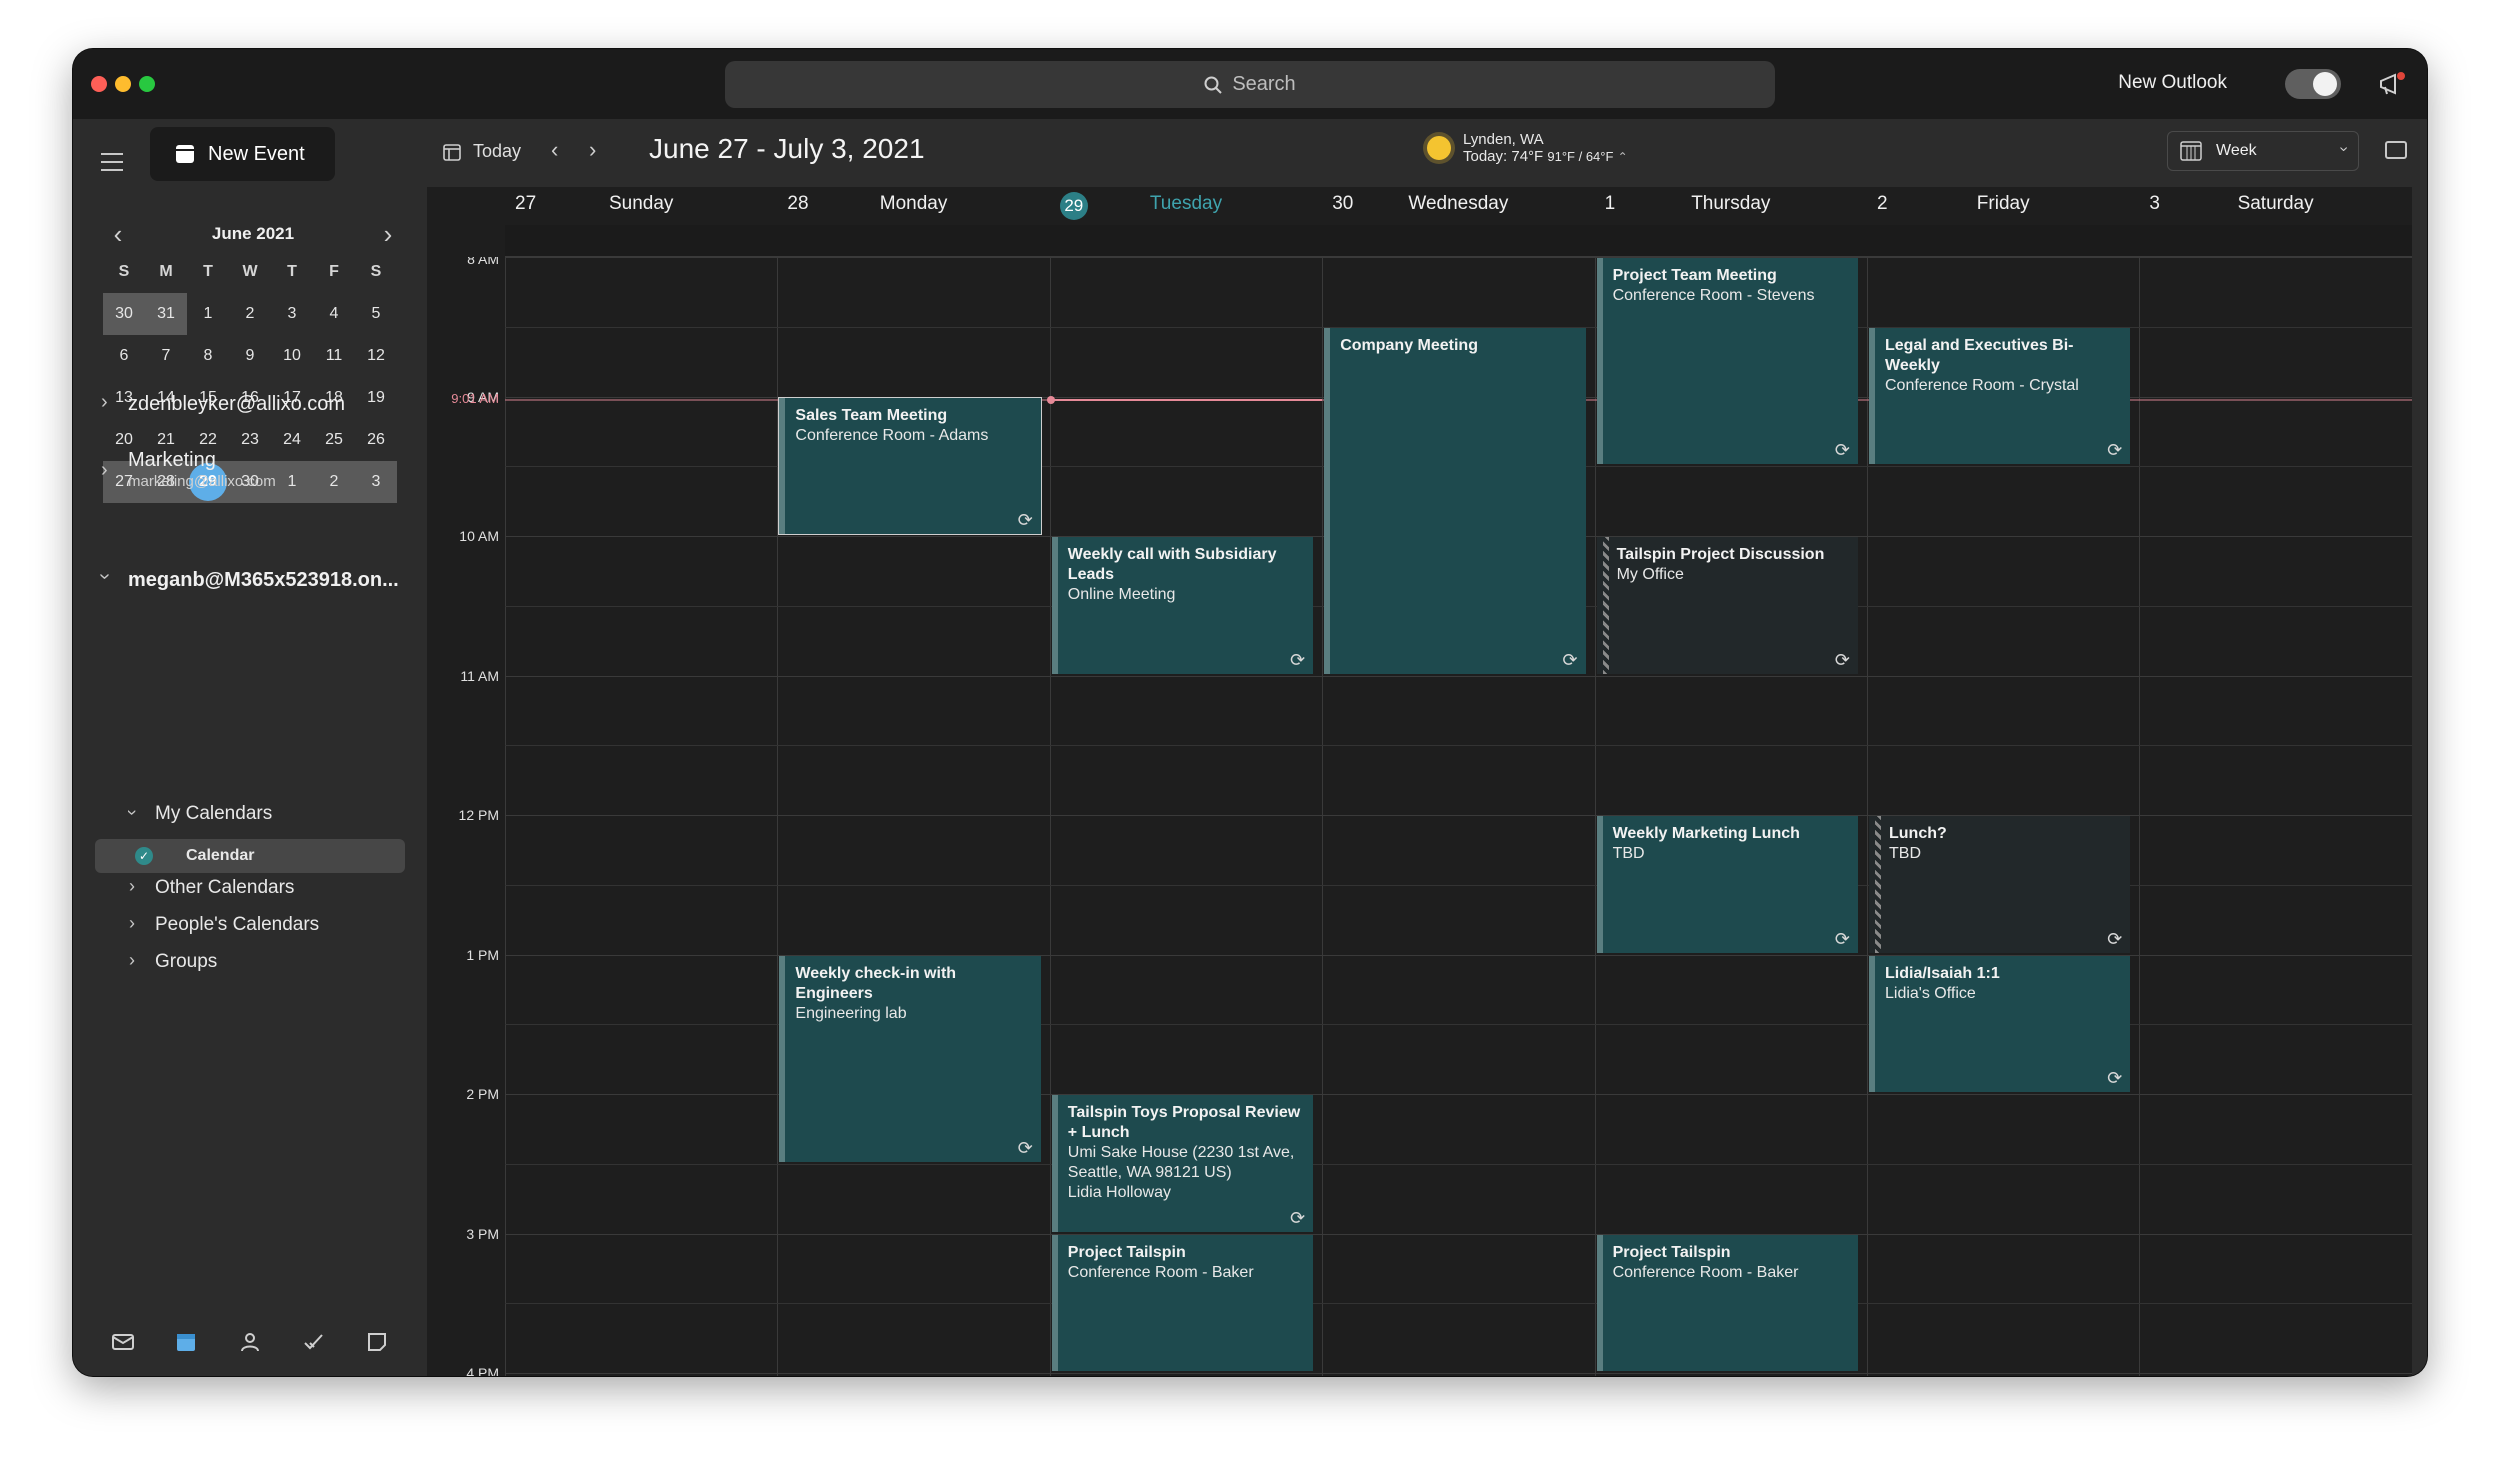 The height and width of the screenshot is (1473, 2500). I want to click on calendar-event: Tailspin Project Discussion My Office ⟳, so click(1727, 605).